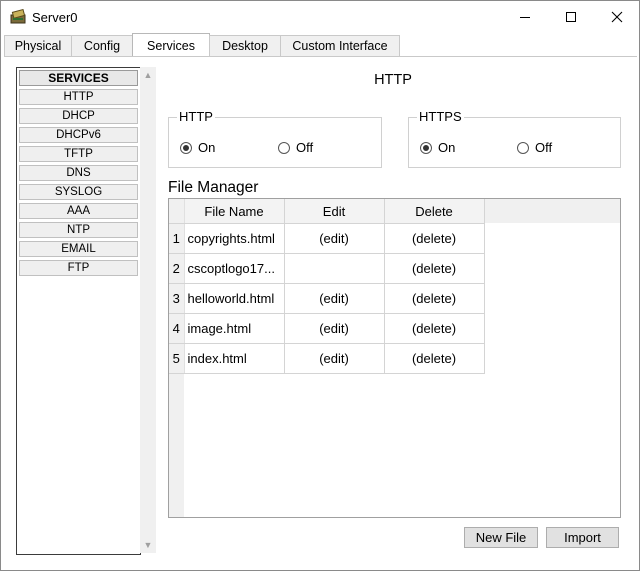 The width and height of the screenshot is (640, 571). I want to click on scroll-down-icon: ▼, so click(148, 545).